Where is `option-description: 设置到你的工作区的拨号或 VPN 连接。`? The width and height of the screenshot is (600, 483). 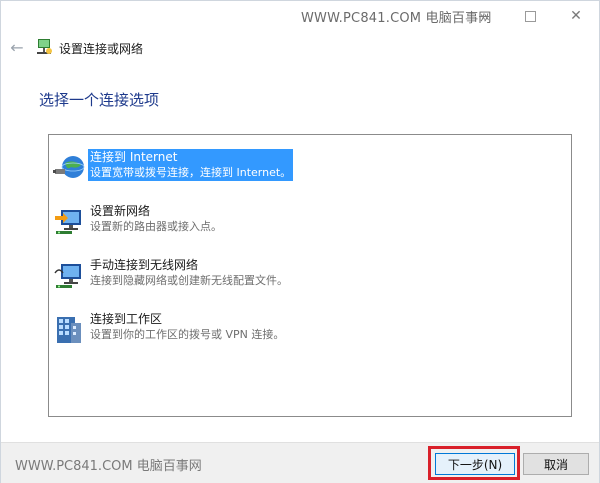 option-description: 设置到你的工作区的拨号或 VPN 连接。 is located at coordinates (187, 334).